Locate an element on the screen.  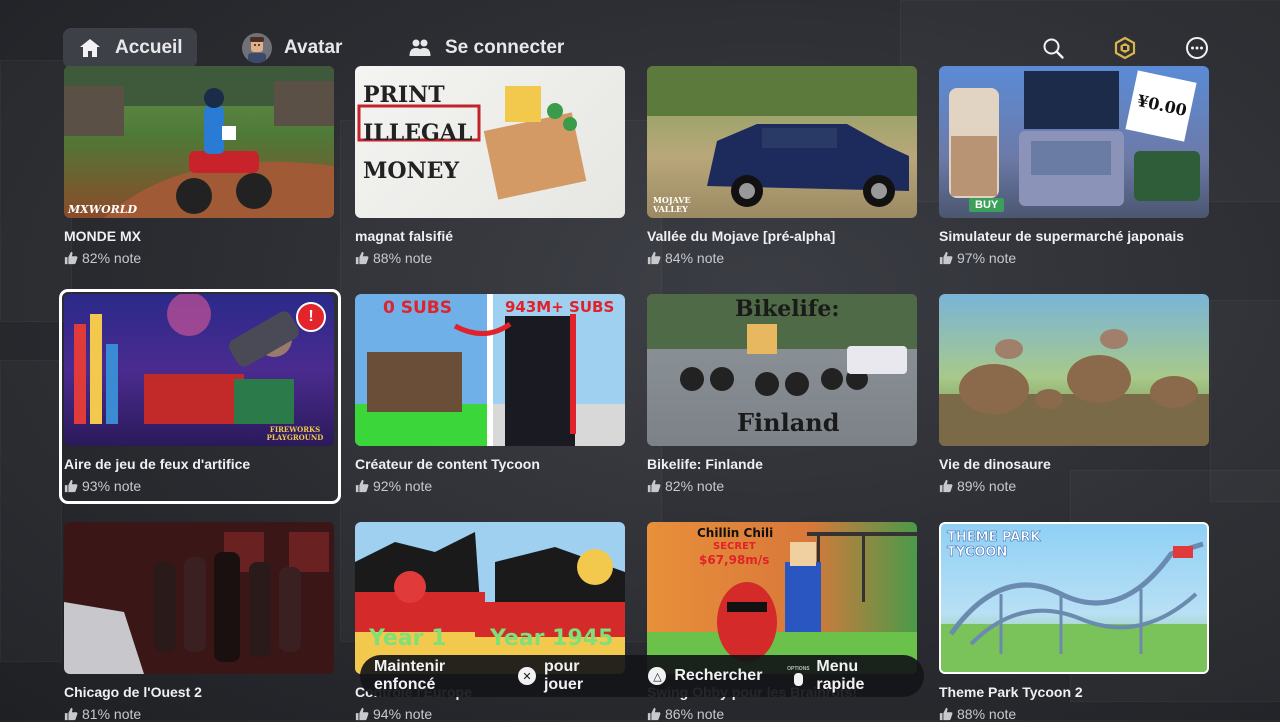
buy-tag: BUY is located at coordinates (987, 205).